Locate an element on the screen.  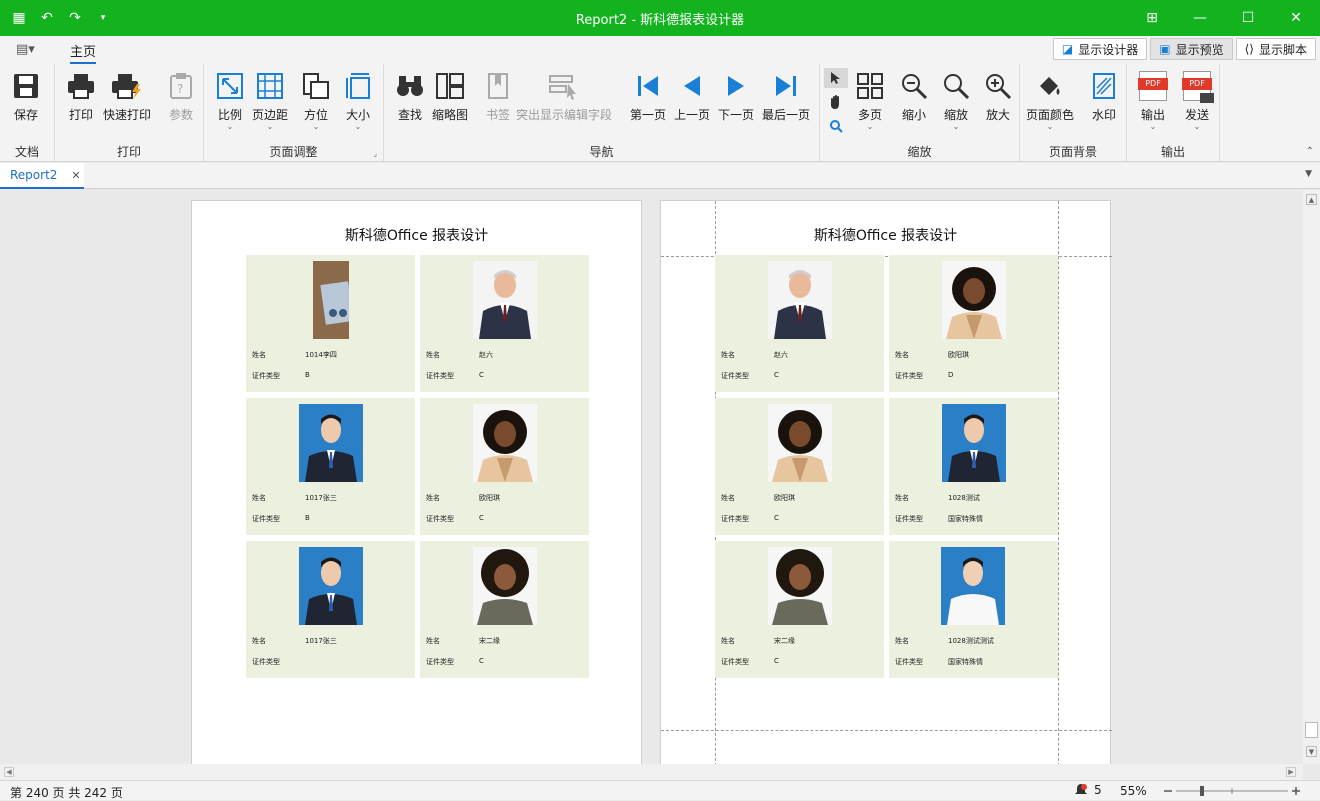
field-value: C is located at coordinates (776, 375).